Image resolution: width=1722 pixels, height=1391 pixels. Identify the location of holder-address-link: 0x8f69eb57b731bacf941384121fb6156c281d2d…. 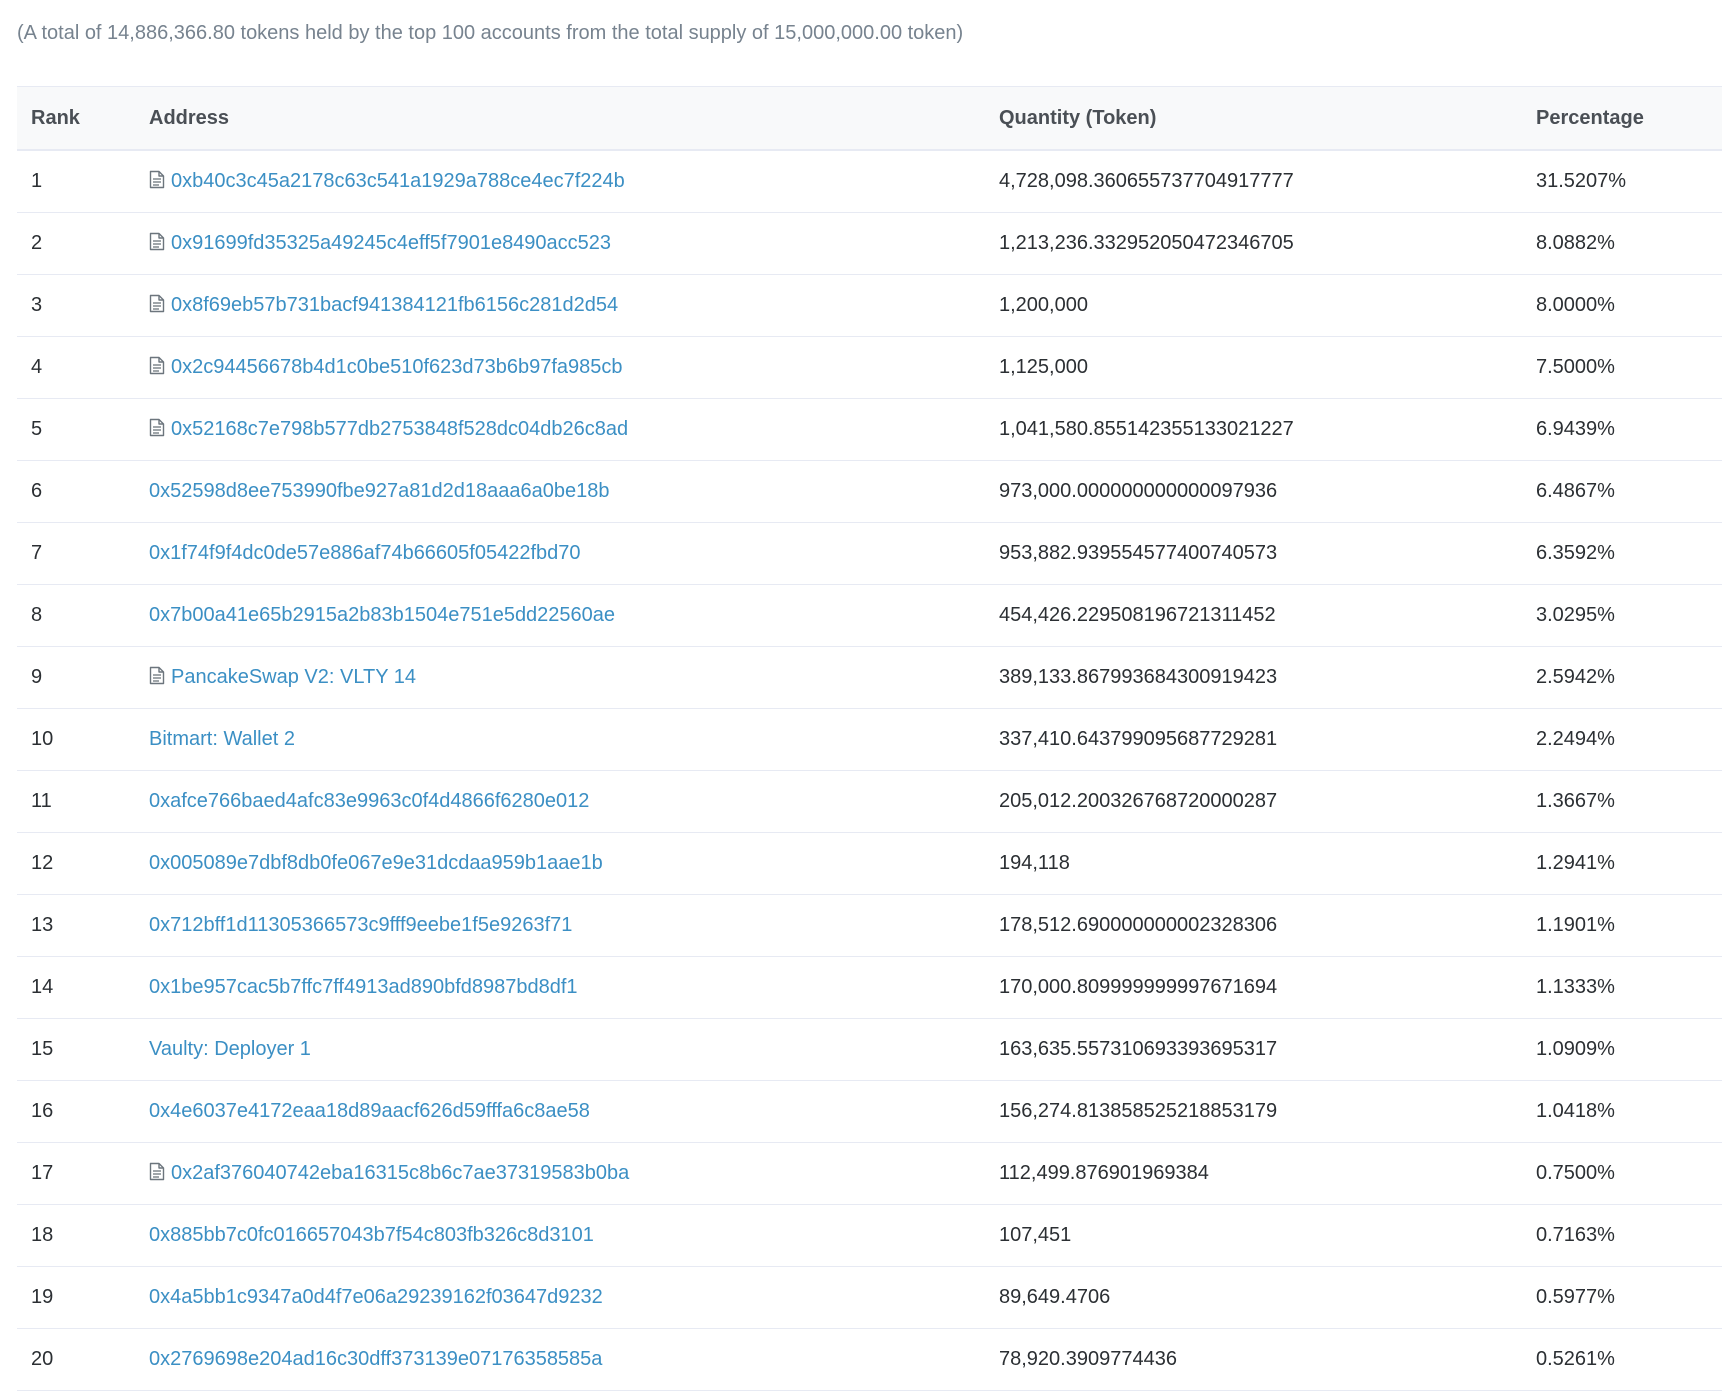
(394, 305).